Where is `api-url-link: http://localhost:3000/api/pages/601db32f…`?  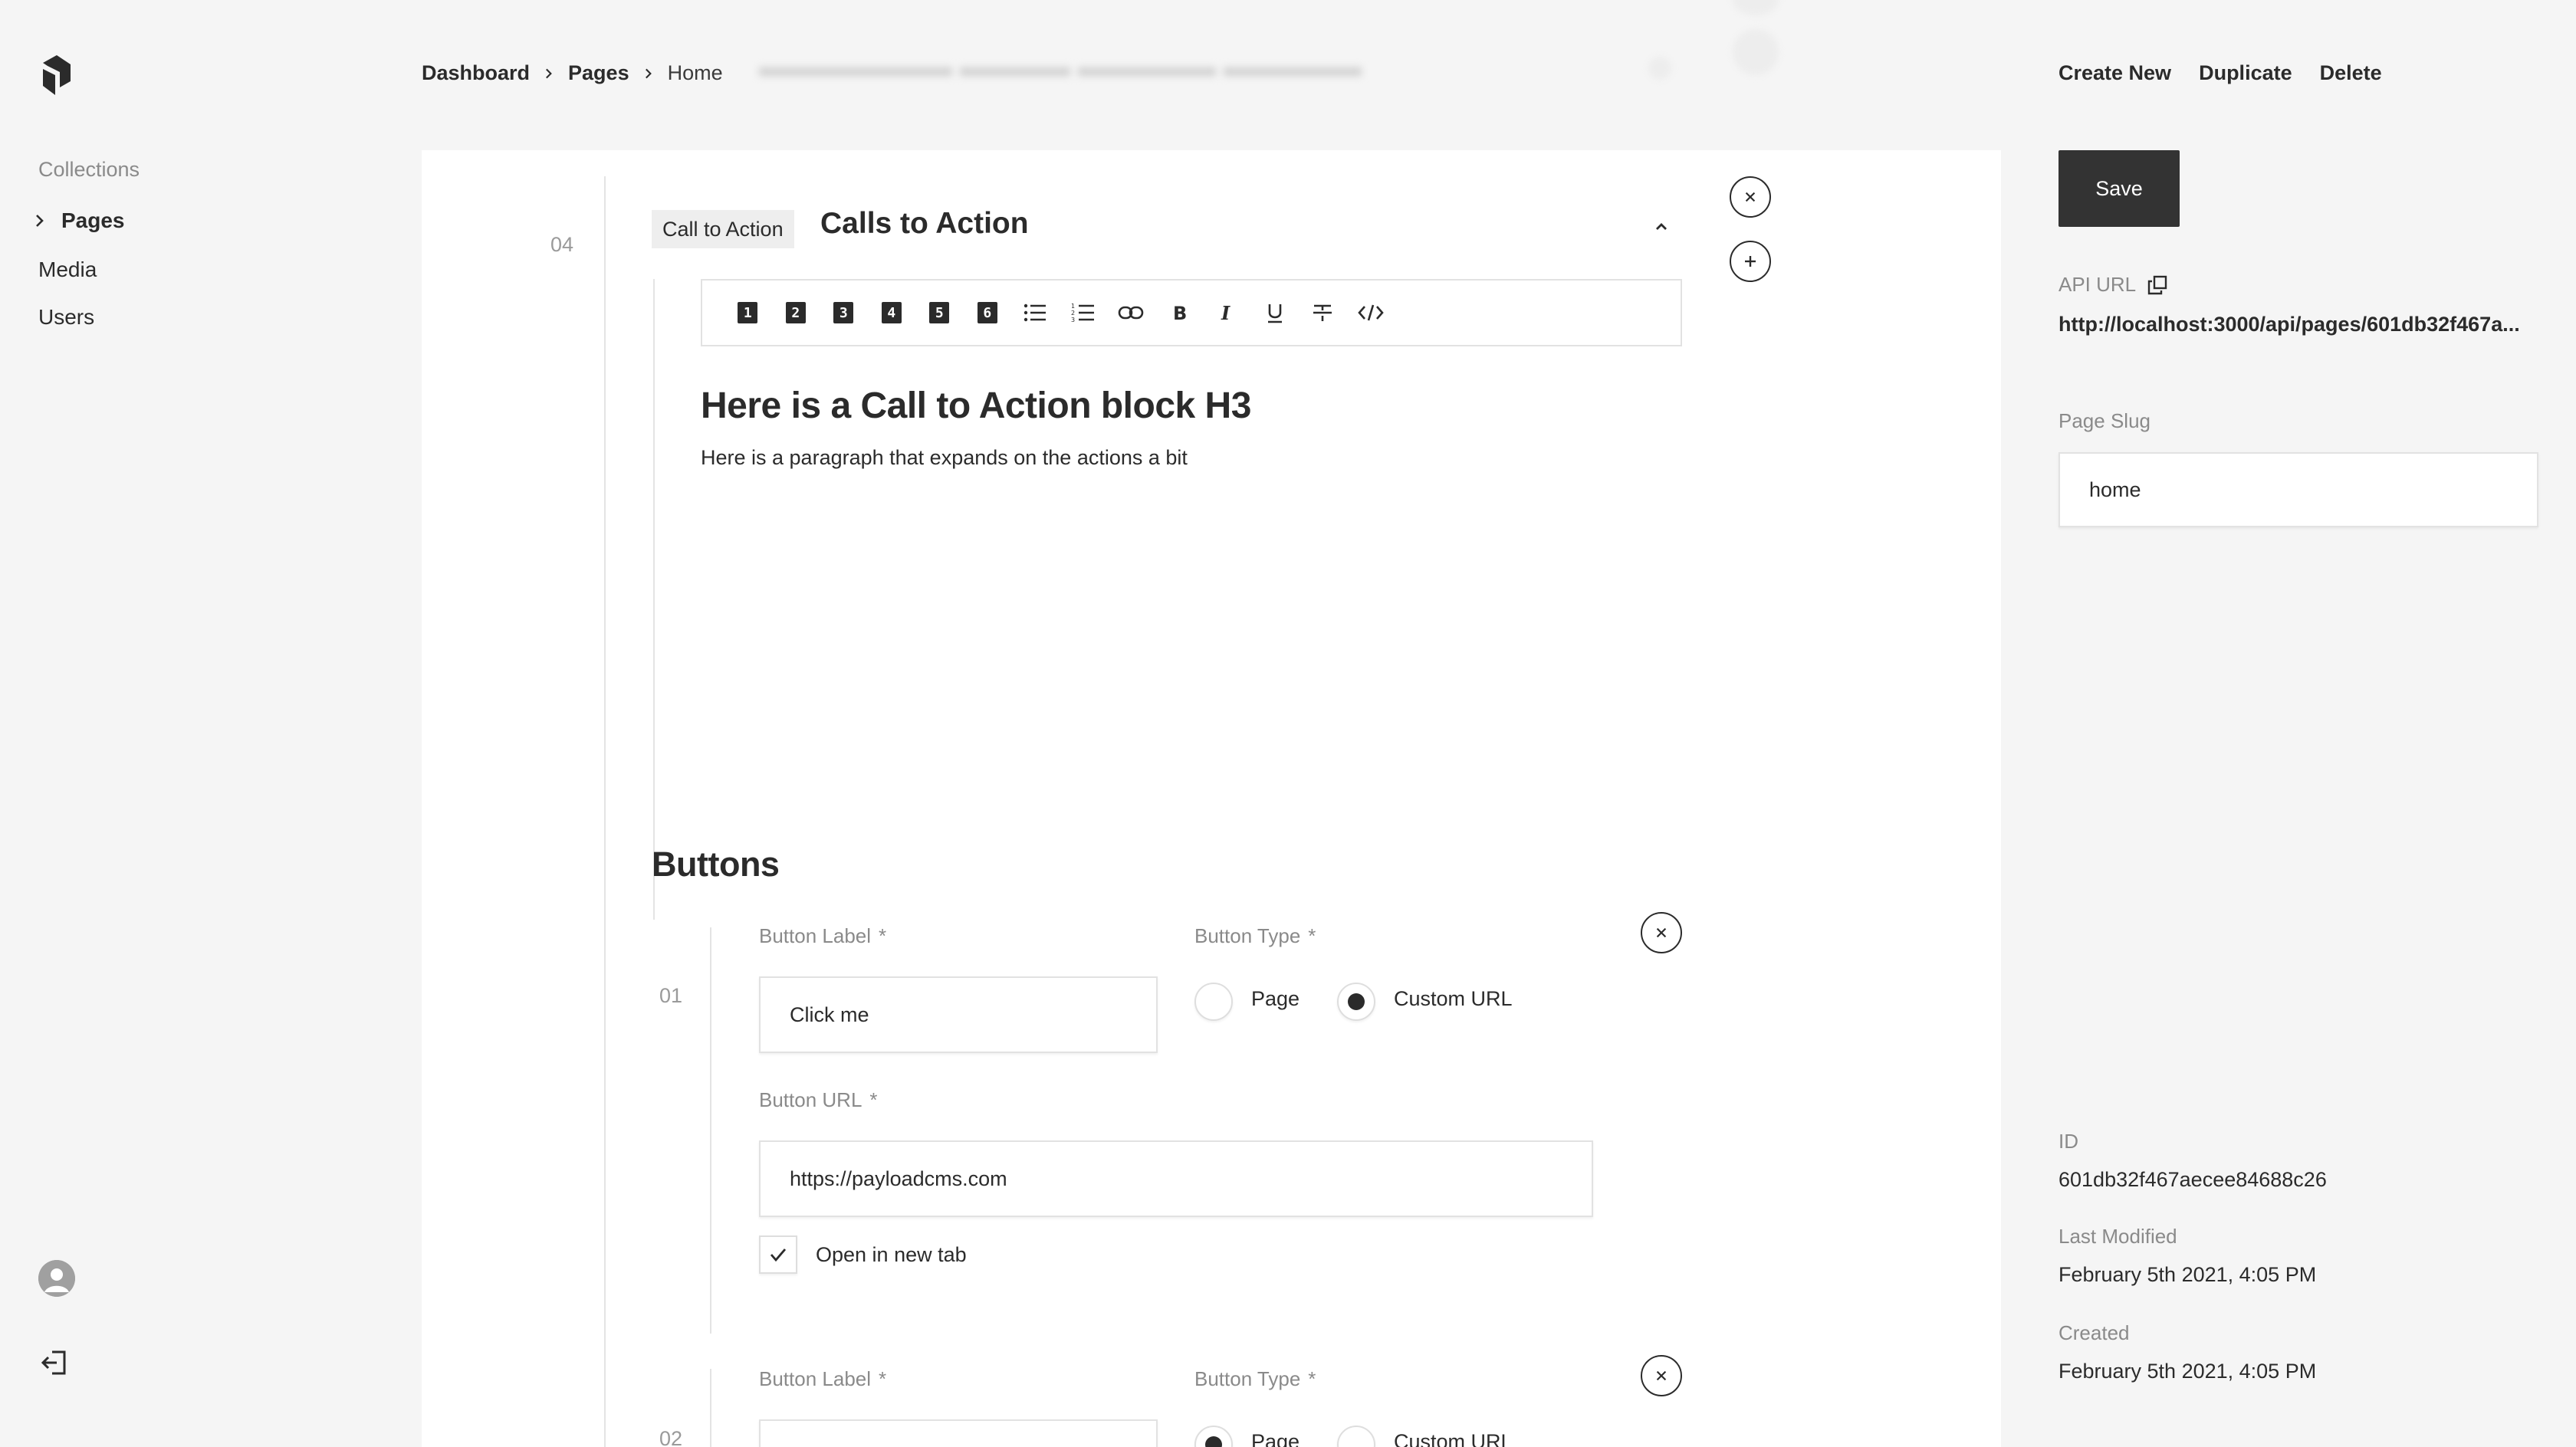
api-url-link: http://localhost:3000/api/pages/601db32f… is located at coordinates (2296, 324).